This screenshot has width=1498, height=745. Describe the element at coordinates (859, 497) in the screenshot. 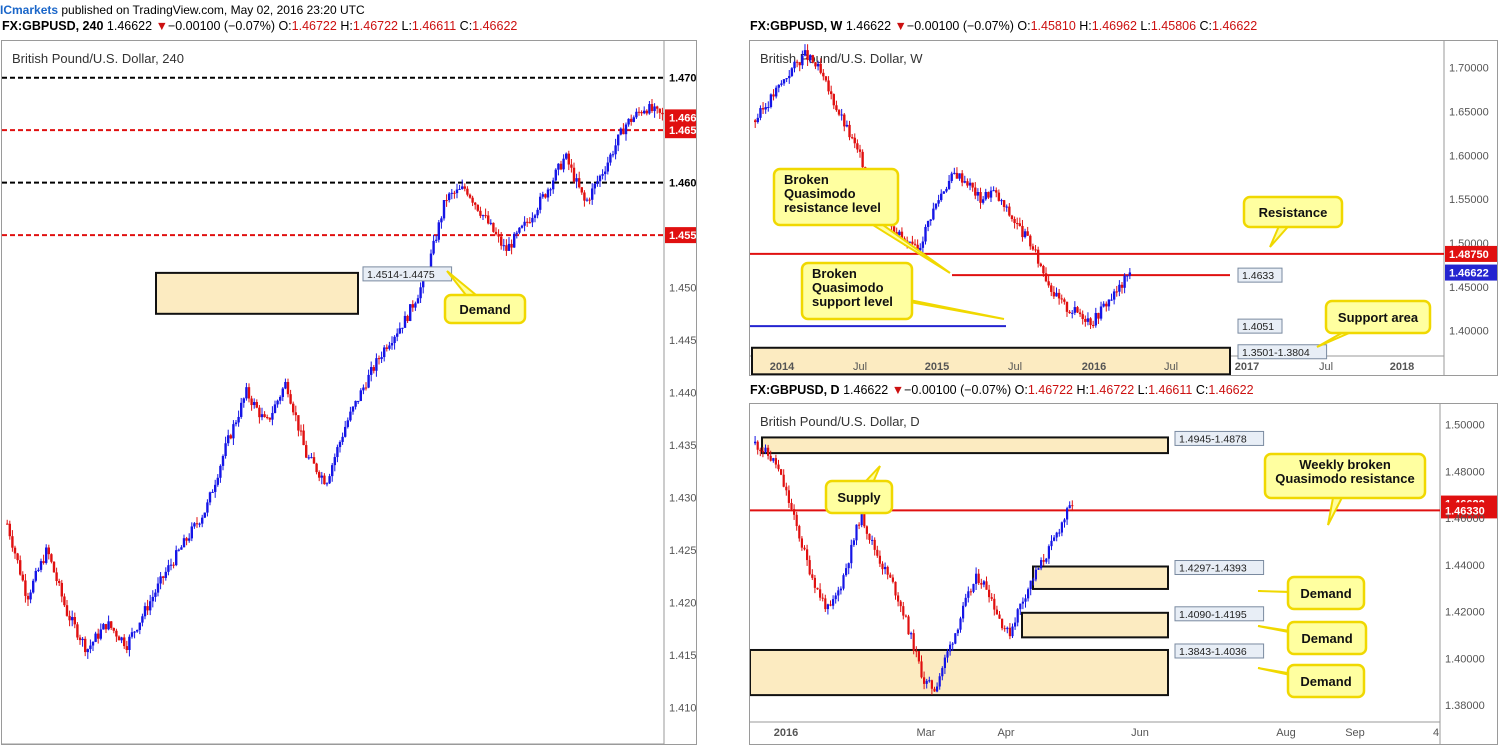

I see `callout-text: Supply` at that location.